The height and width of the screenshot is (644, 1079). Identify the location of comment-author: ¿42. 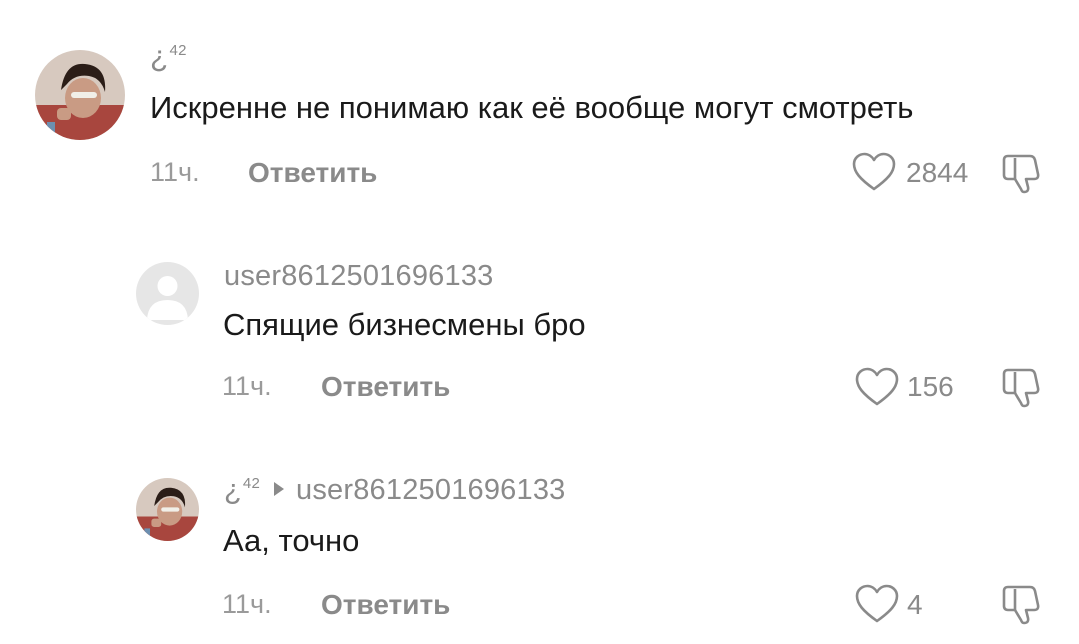
(168, 57).